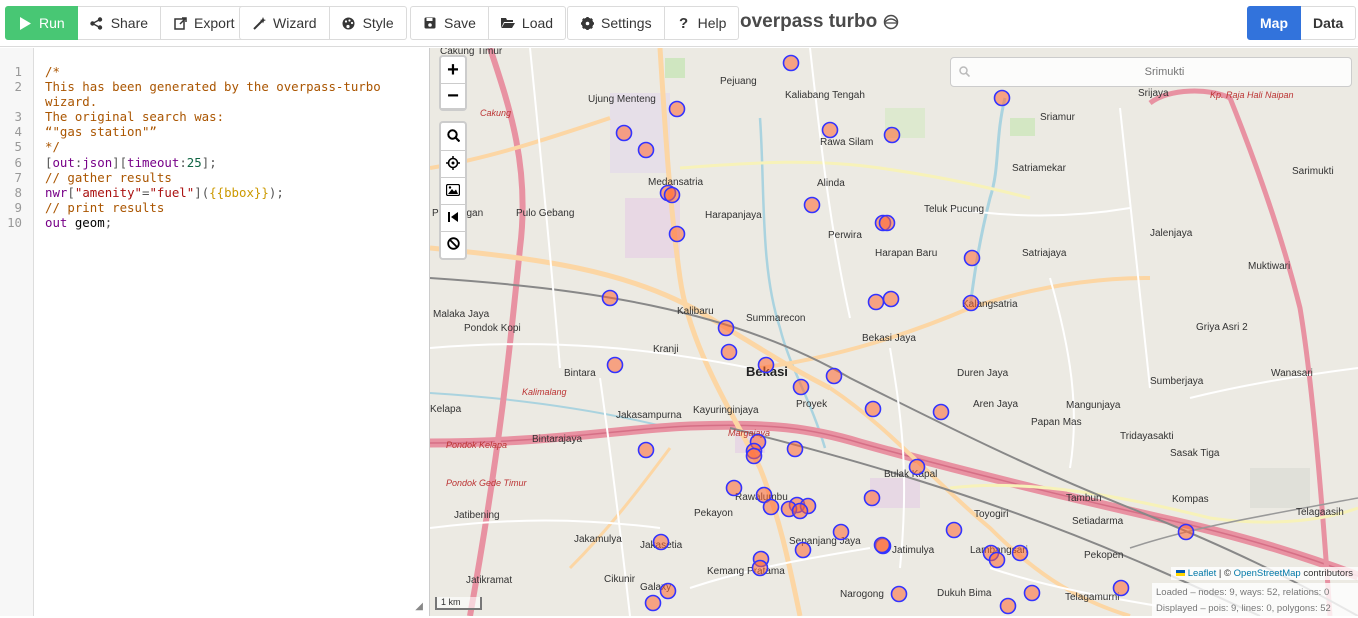 Image resolution: width=1358 pixels, height=618 pixels. I want to click on code-line: 3 The original search was:, so click(215, 116).